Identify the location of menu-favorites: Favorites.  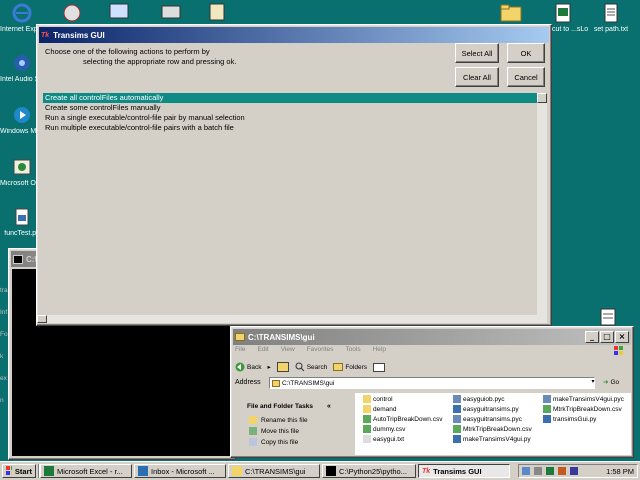
(320, 351).